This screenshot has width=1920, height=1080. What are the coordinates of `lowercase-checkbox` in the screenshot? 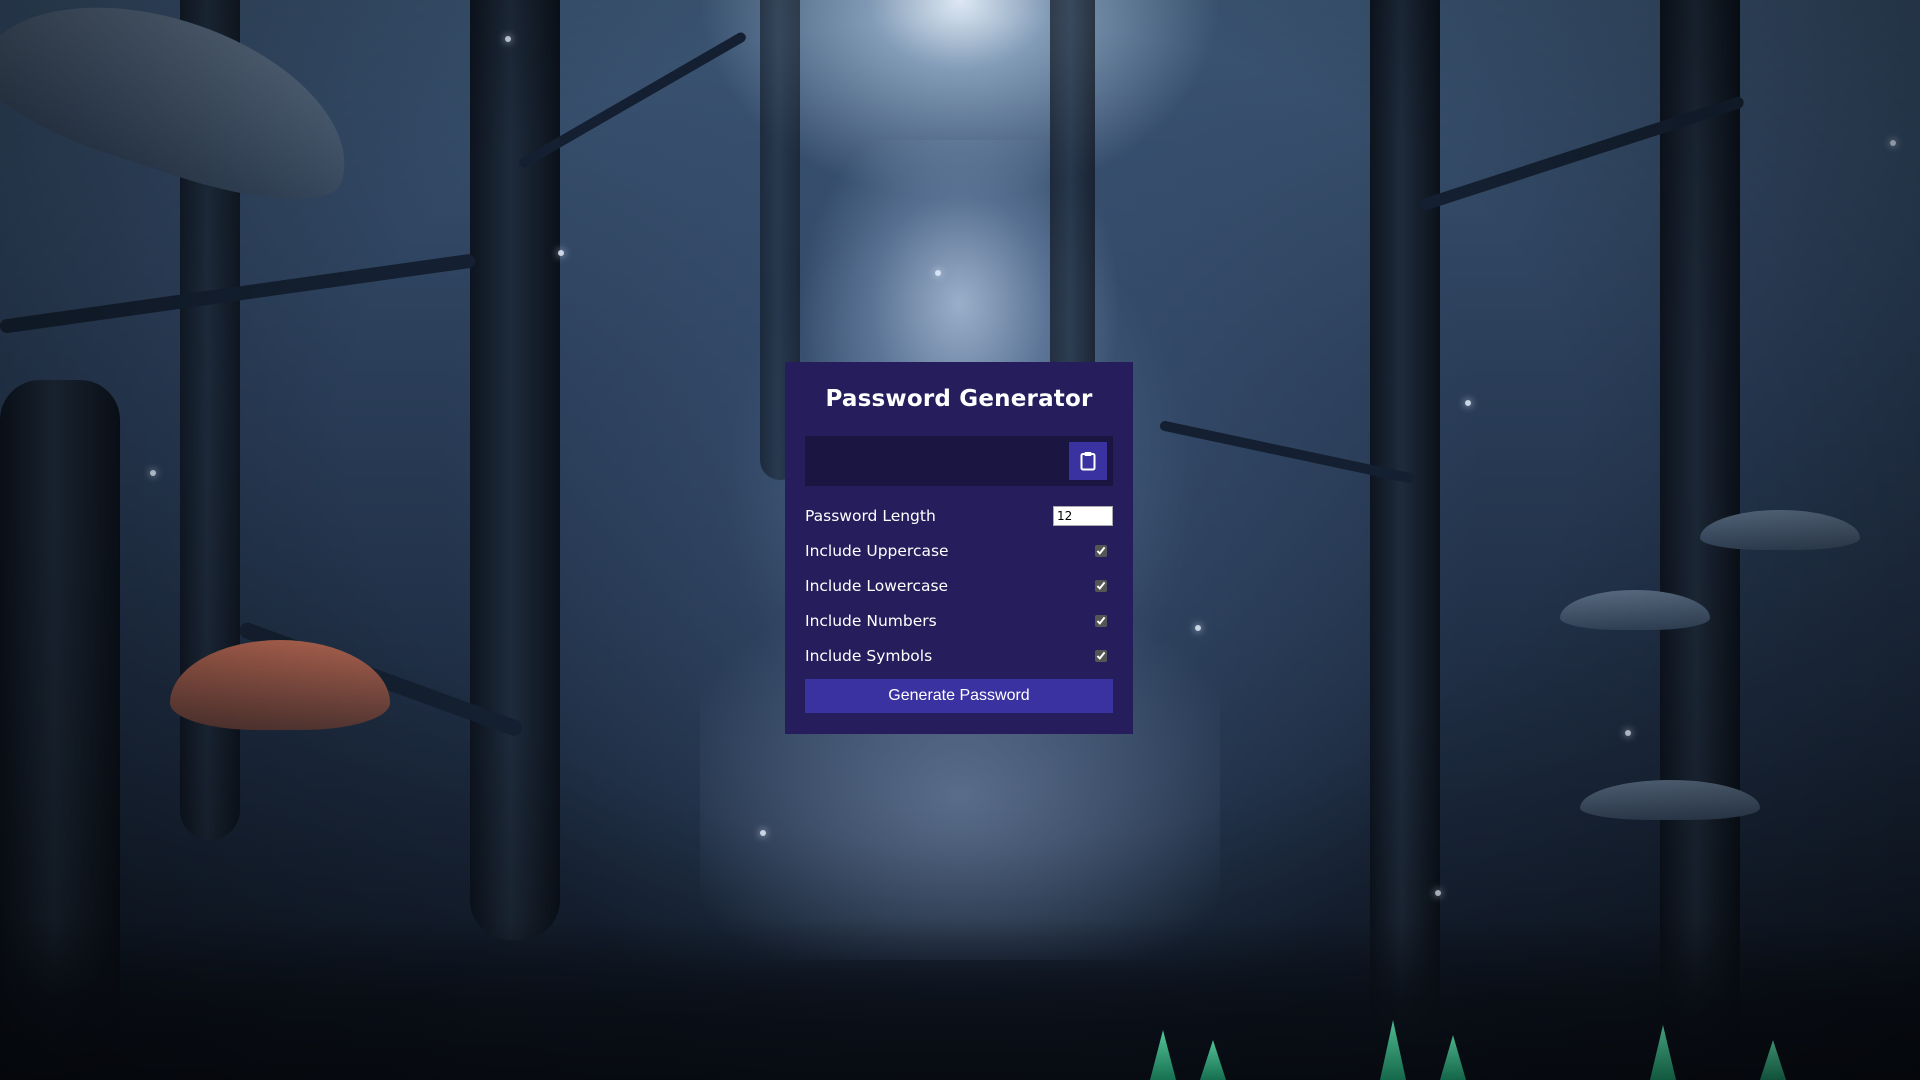 It's located at (1101, 585).